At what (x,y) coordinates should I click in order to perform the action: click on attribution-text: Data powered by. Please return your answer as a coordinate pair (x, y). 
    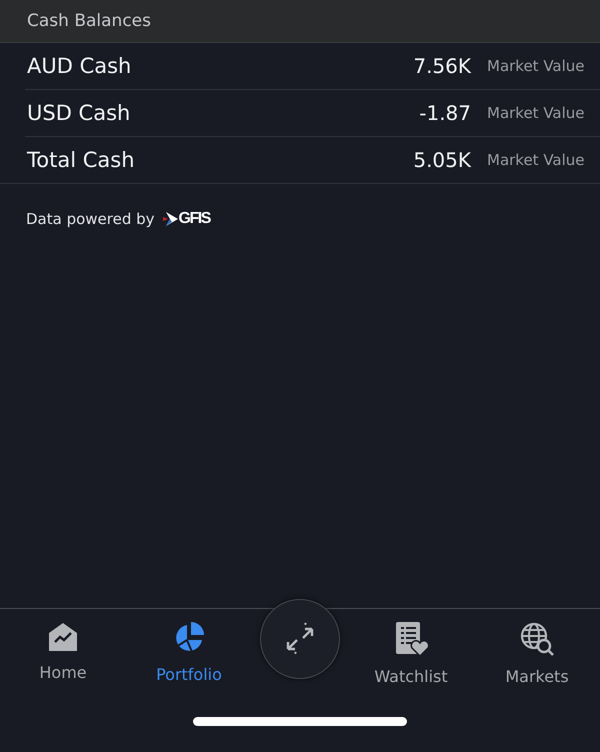
    Looking at the image, I should click on (90, 219).